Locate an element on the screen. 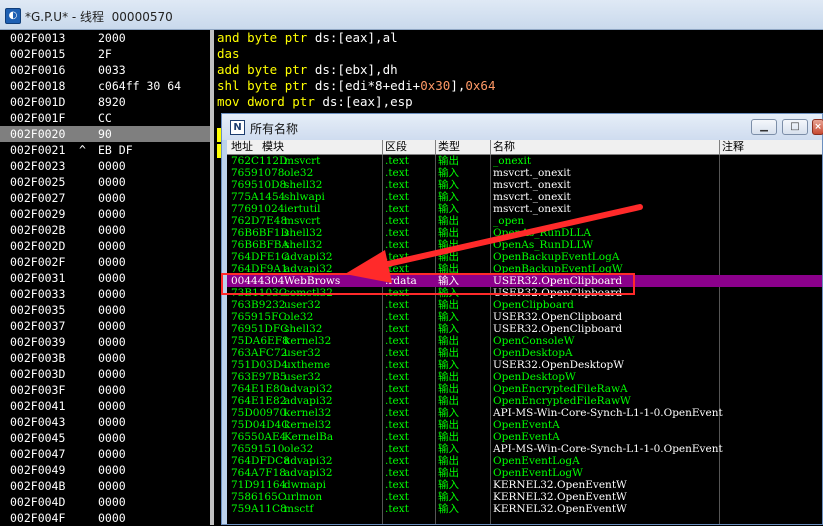  name-row: 7586165C urlmon .text 输入 KERNEL32.OpenEventW is located at coordinates (524, 497).